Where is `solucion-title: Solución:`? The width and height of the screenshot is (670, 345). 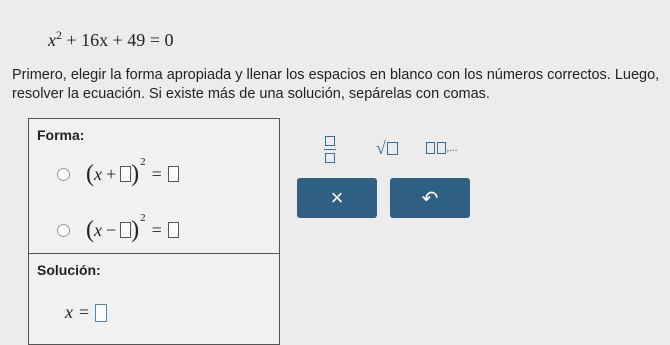 solucion-title: Solución: is located at coordinates (69, 270).